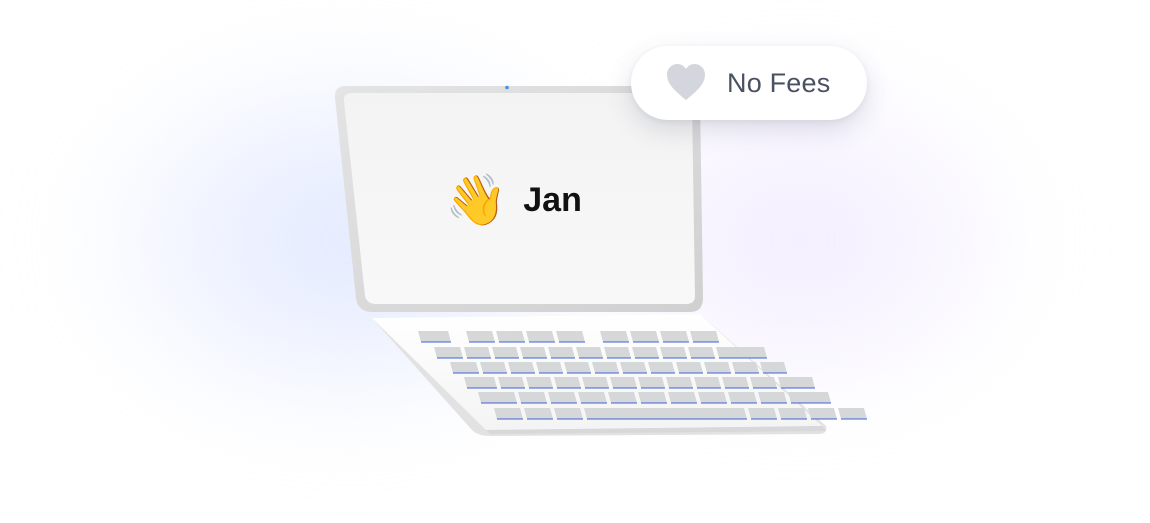 The width and height of the screenshot is (1150, 523). I want to click on no-fees-badge: No Fees, so click(749, 83).